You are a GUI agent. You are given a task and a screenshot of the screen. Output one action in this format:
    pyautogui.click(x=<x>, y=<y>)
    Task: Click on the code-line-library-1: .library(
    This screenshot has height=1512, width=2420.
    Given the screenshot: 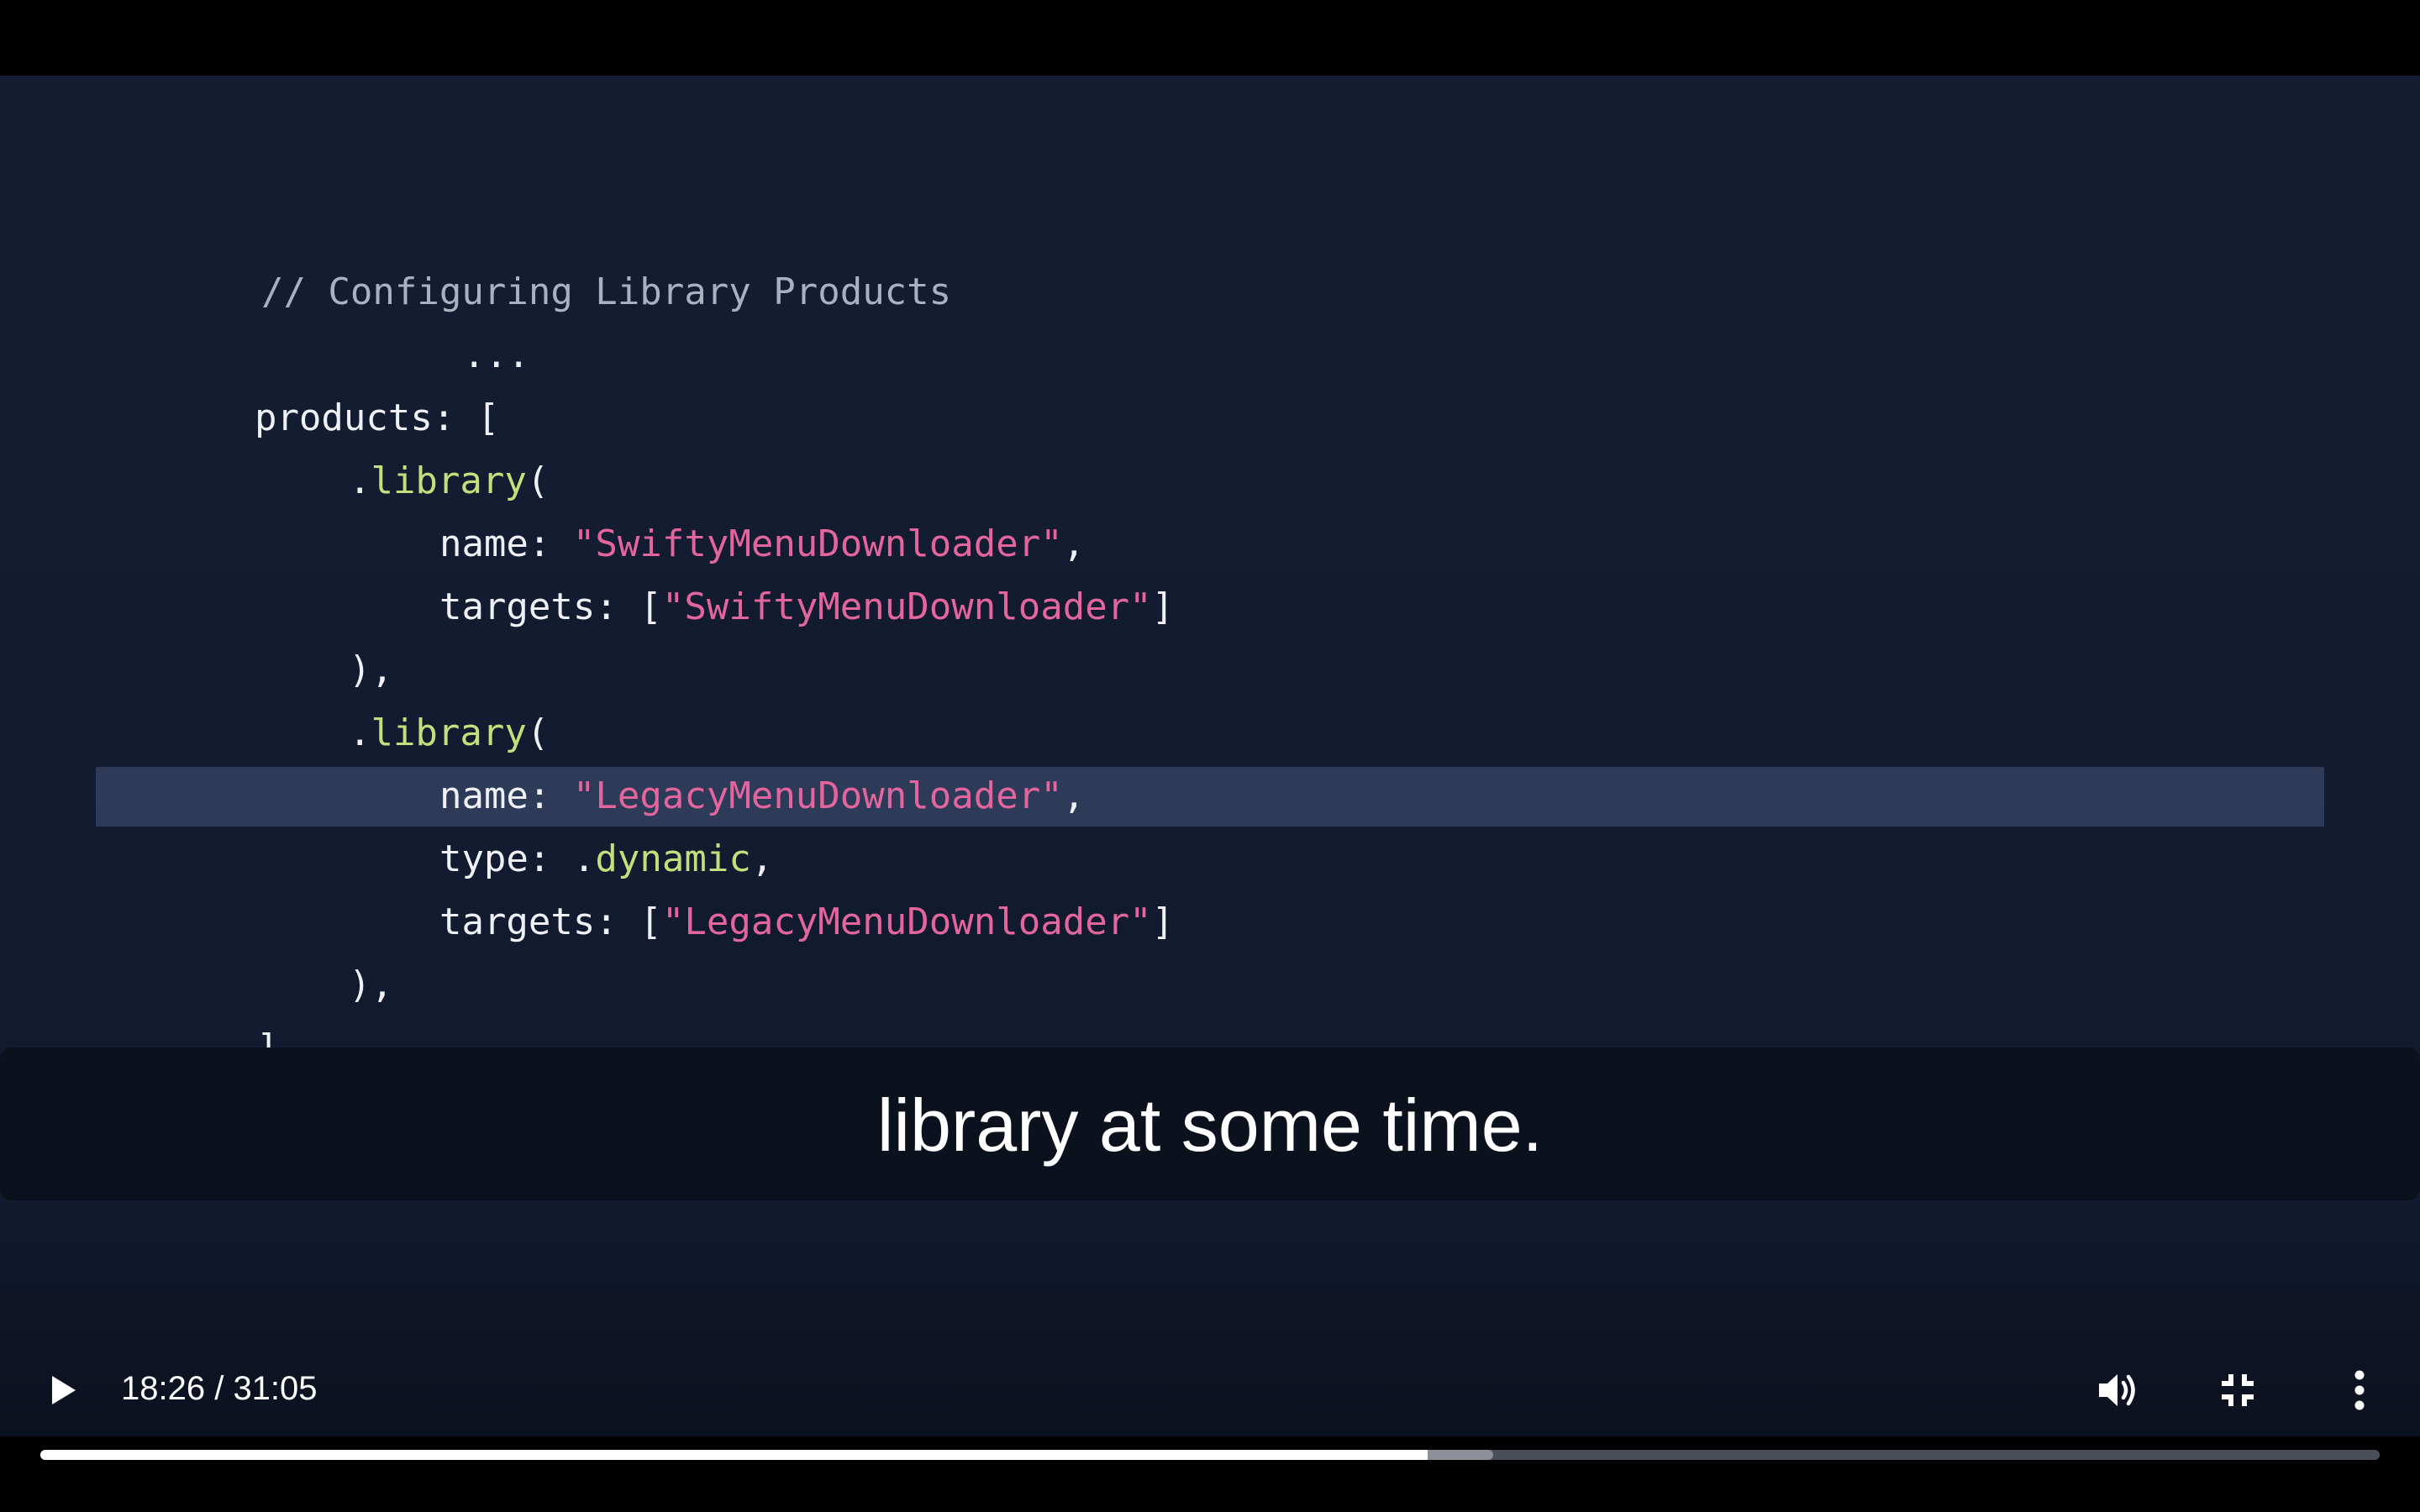 What is the action you would take?
    pyautogui.click(x=382, y=444)
    